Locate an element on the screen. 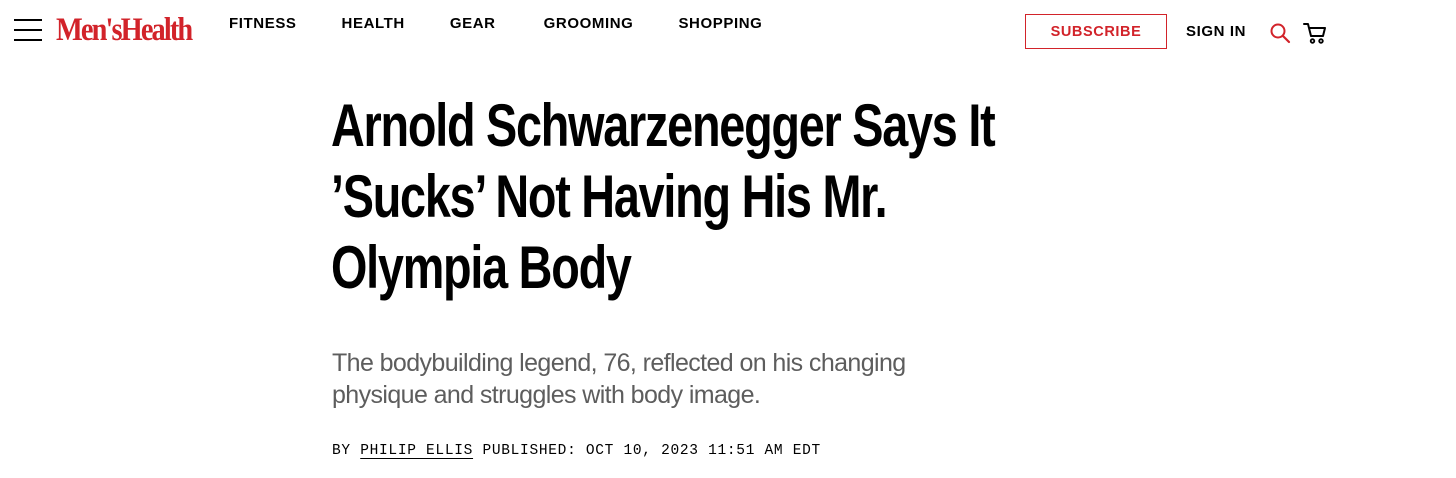 The image size is (1456, 478). cart-icon is located at coordinates (1315, 33).